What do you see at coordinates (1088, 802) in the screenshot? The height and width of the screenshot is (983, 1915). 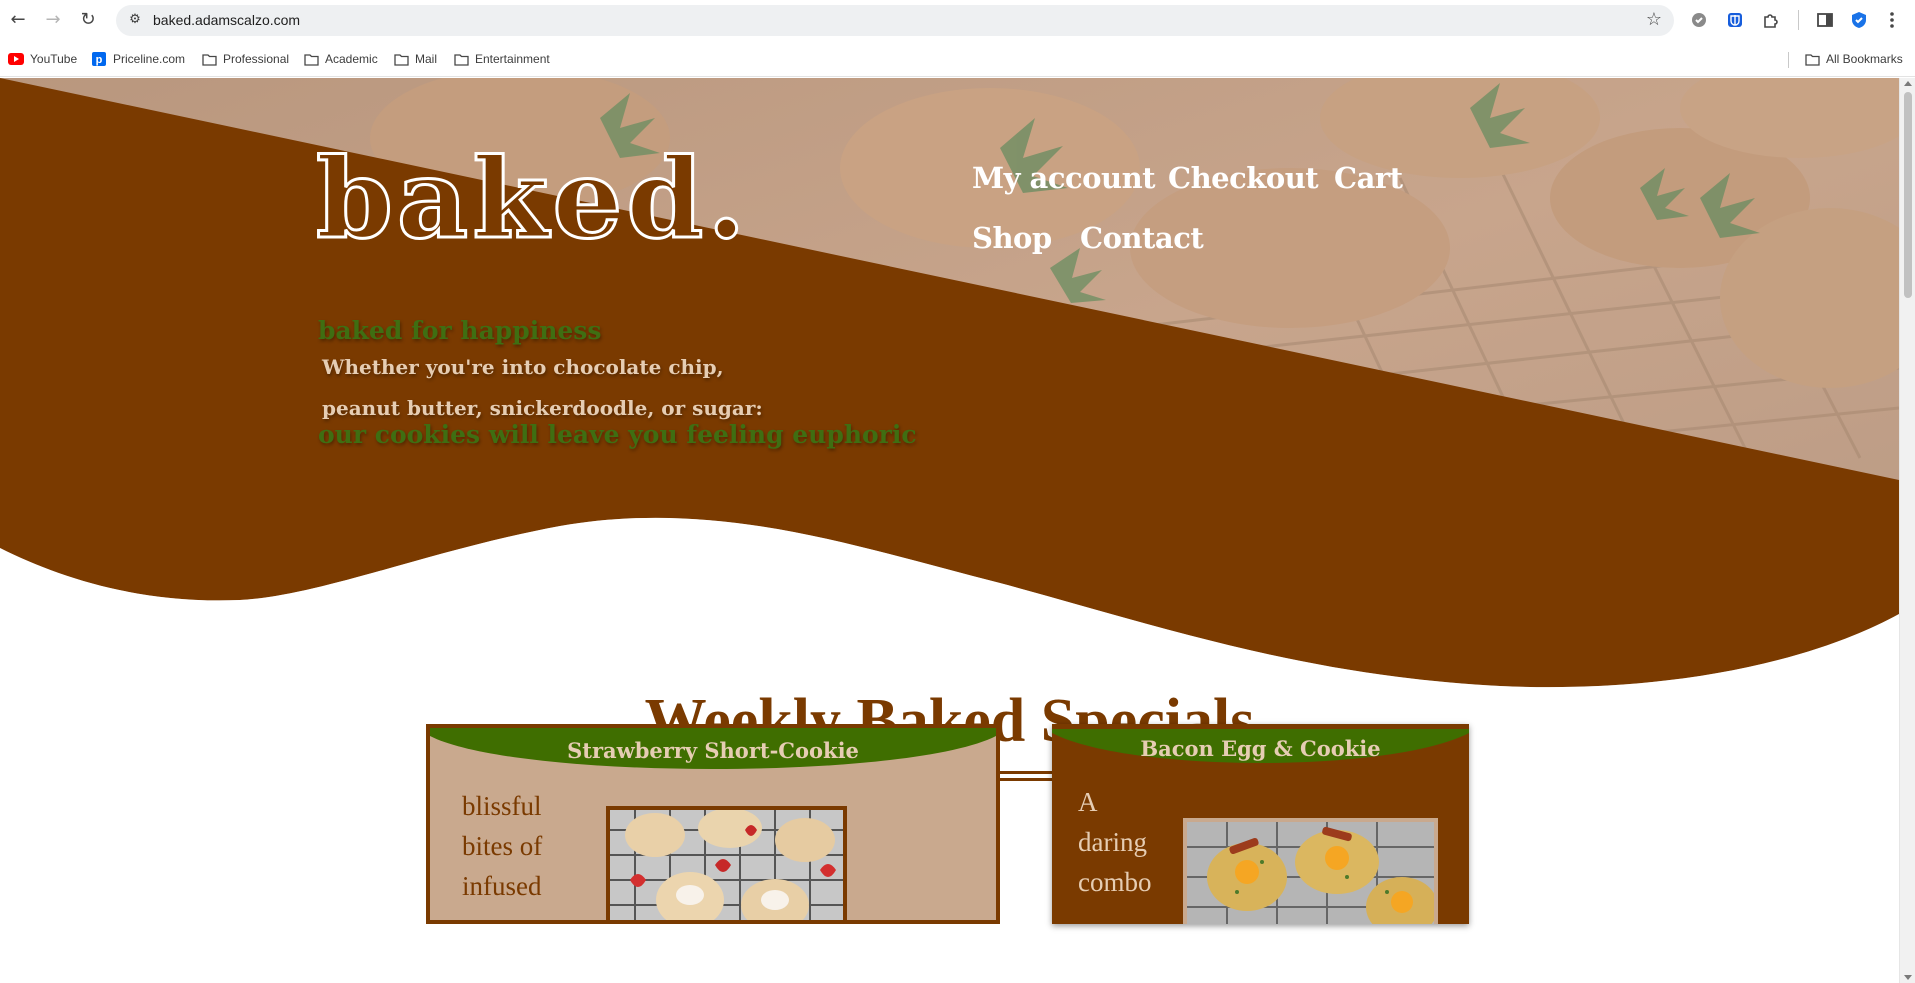 I see `card-text-line: A` at bounding box center [1088, 802].